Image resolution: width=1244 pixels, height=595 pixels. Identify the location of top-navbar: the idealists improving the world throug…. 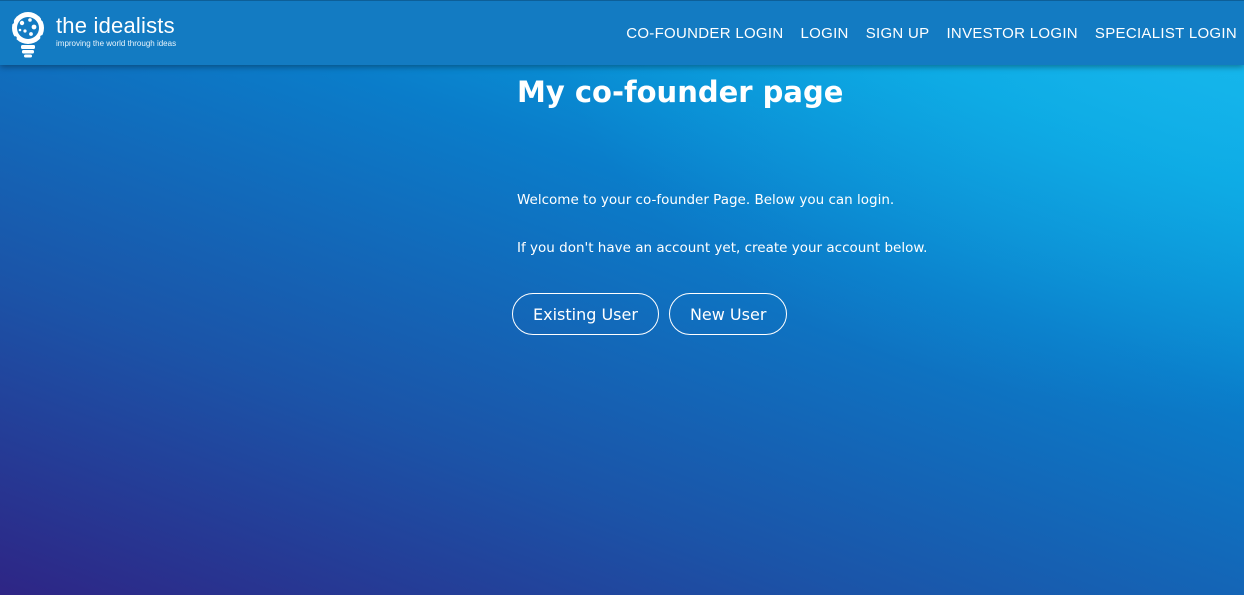
(622, 32).